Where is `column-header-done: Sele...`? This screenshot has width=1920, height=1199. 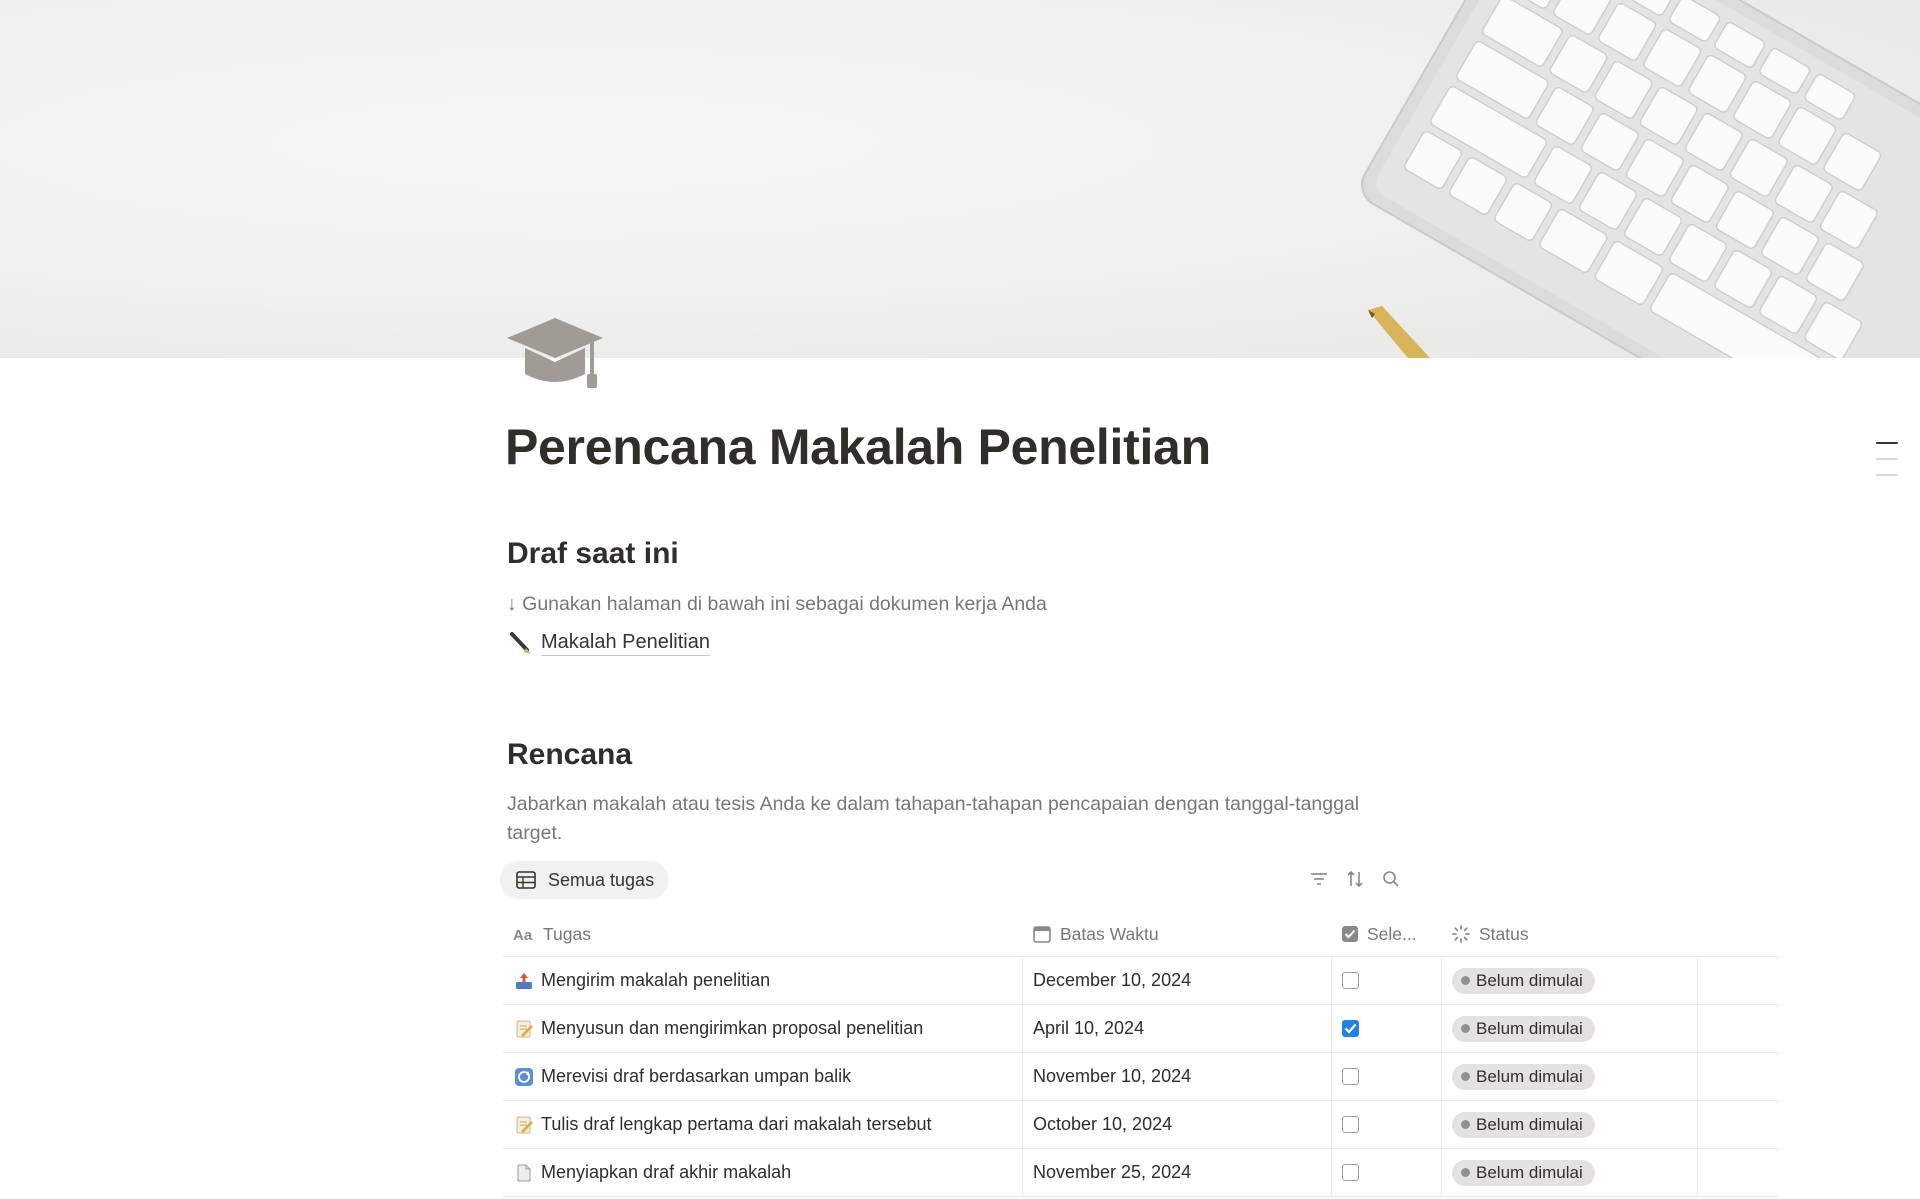 column-header-done: Sele... is located at coordinates (1386, 934).